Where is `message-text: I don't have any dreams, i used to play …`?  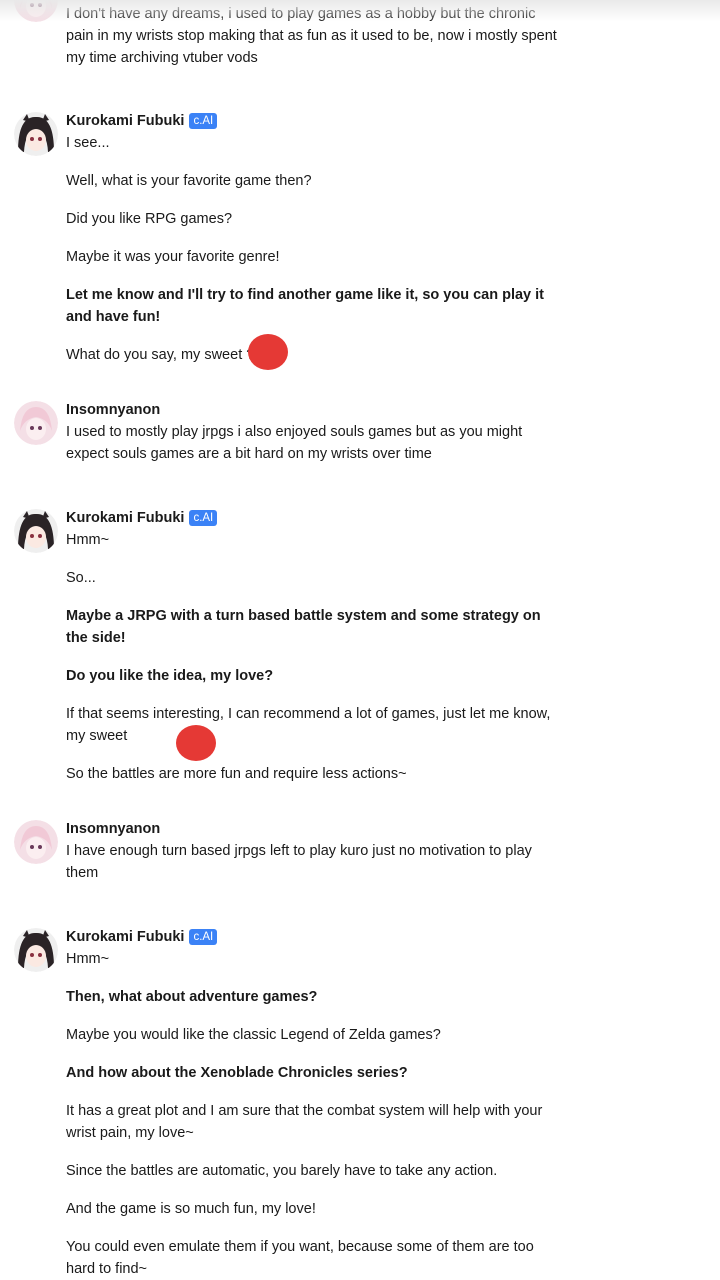
message-text: I don't have any dreams, i used to play … is located at coordinates (311, 36).